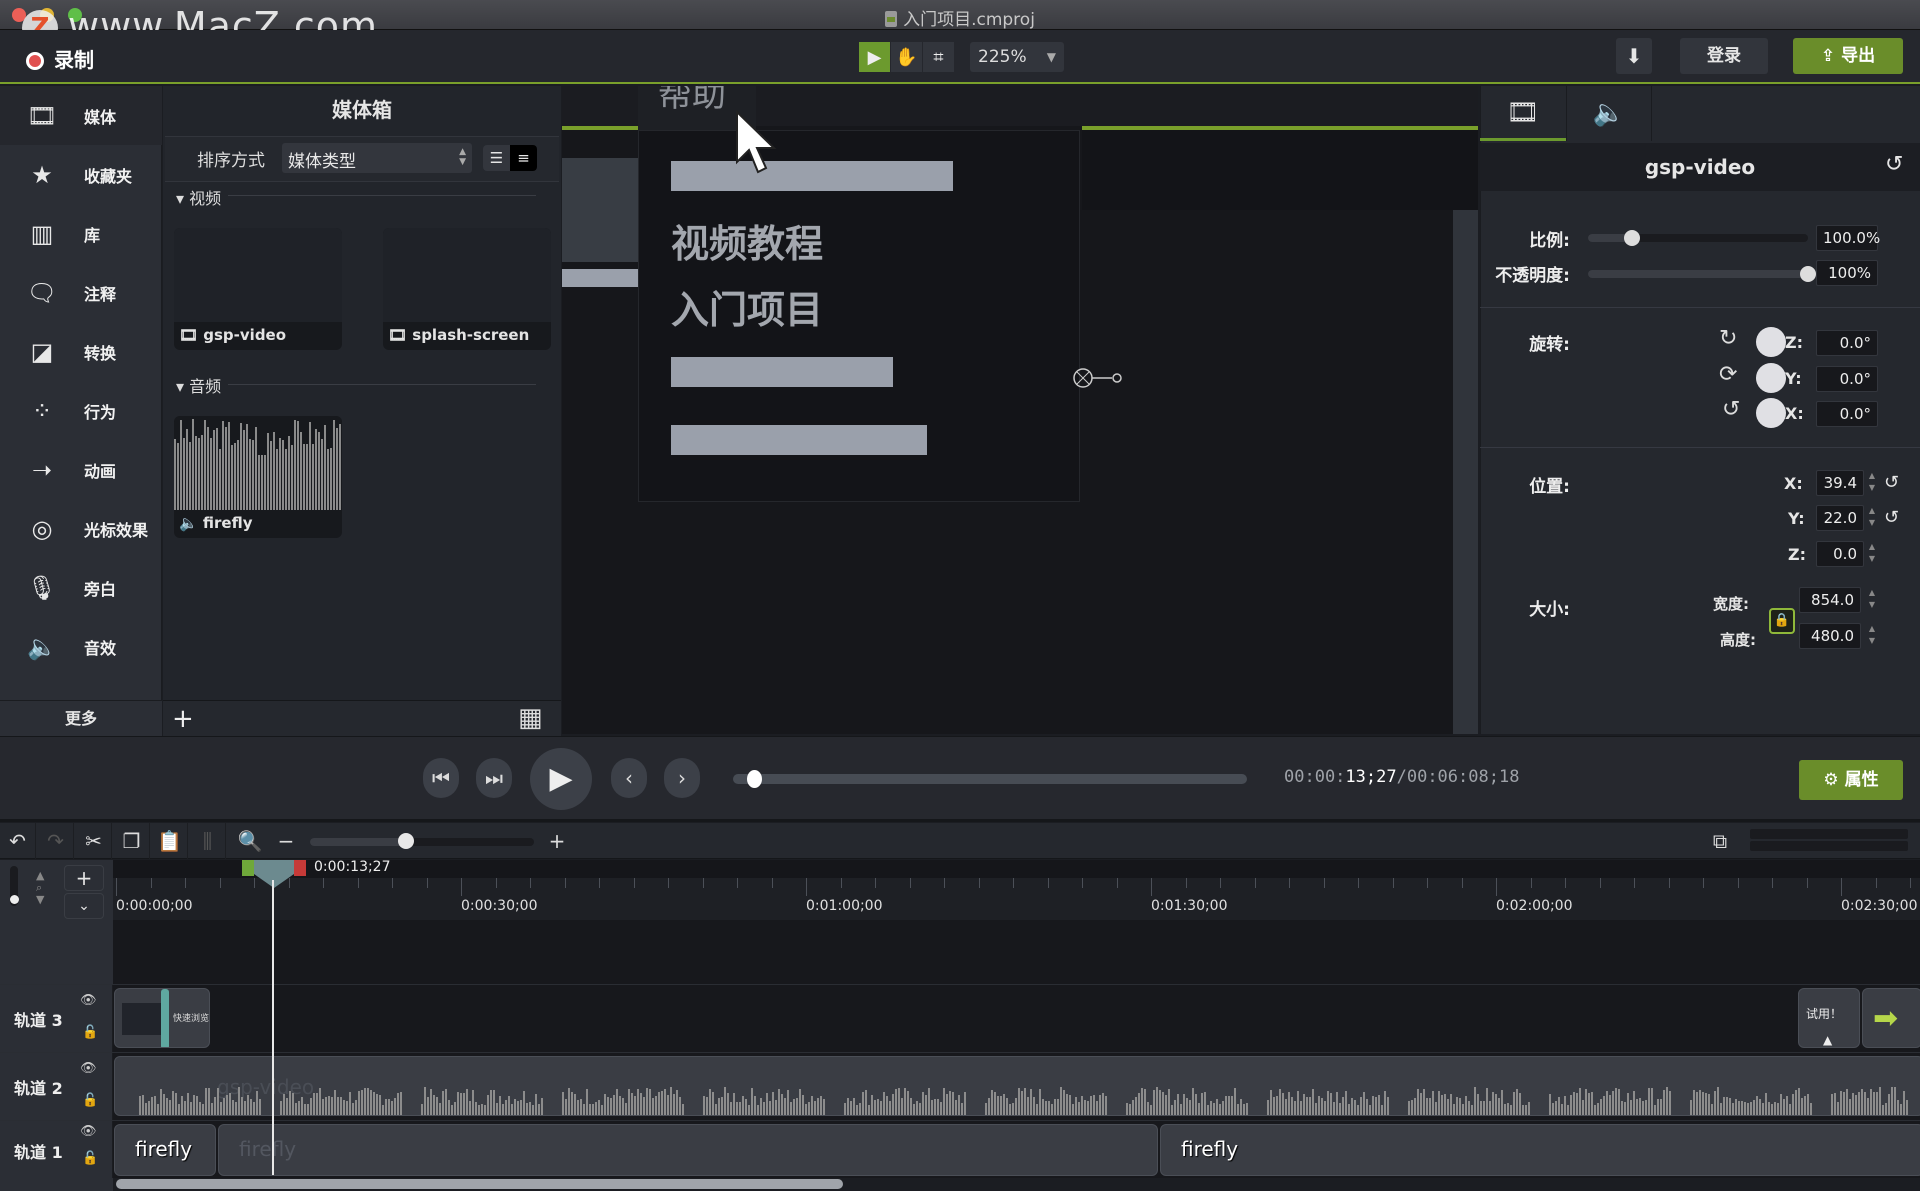 This screenshot has height=1191, width=1920. Describe the element at coordinates (1847, 343) in the screenshot. I see `rotation-z-field: 0.0°` at that location.